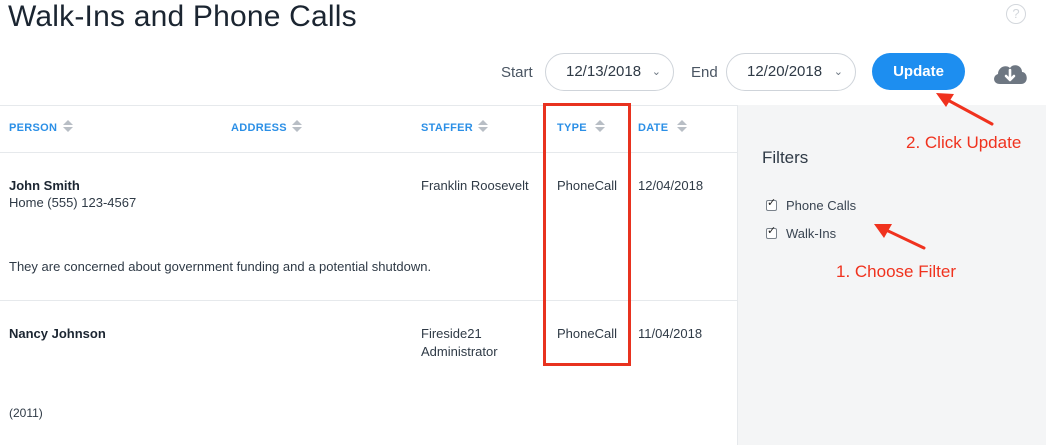  What do you see at coordinates (447, 128) in the screenshot?
I see `column-header-staffer: STAFFER` at bounding box center [447, 128].